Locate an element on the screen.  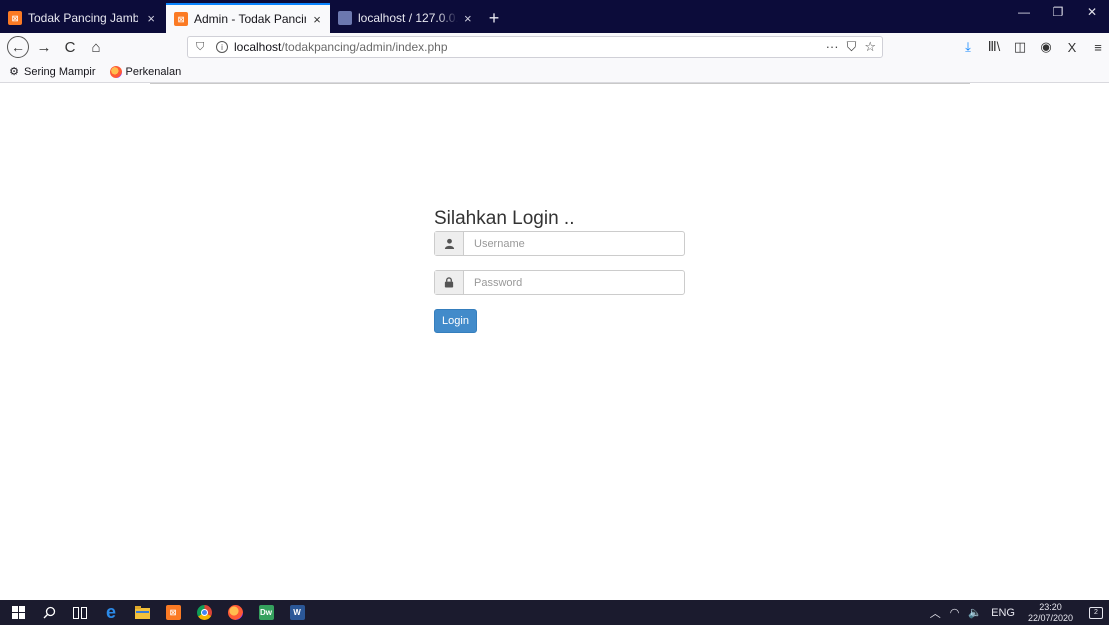
account-icon: ◉ is located at coordinates (1046, 47).